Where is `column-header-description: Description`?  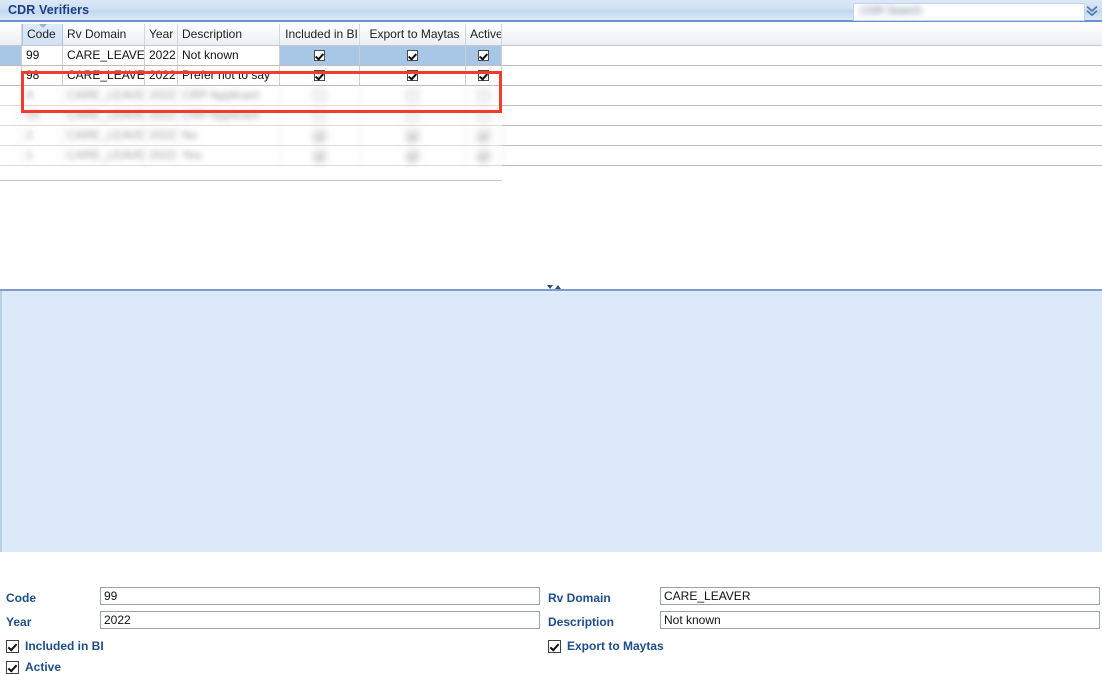
column-header-description: Description is located at coordinates (229, 34).